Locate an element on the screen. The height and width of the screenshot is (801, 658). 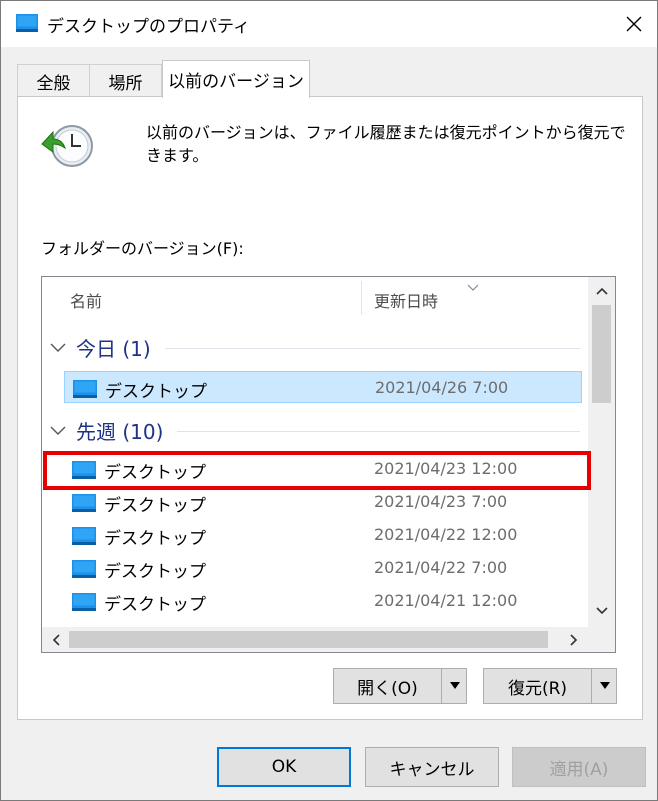
scroll-up-button is located at coordinates (601, 291).